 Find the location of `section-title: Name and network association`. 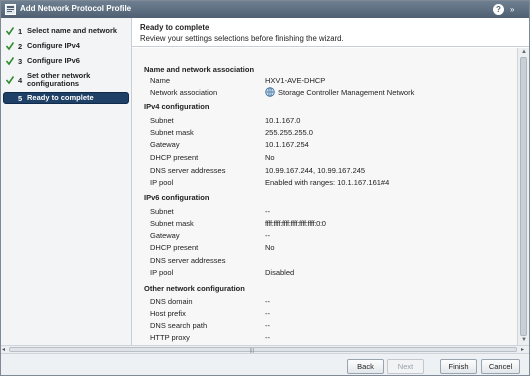

section-title: Name and network association is located at coordinates (199, 69).